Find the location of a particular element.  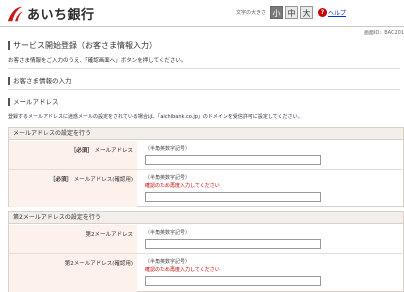

page-description: お客さま情報をご入力のうえ、「確認画面へ」ボタンを押してください。 is located at coordinates (97, 61).